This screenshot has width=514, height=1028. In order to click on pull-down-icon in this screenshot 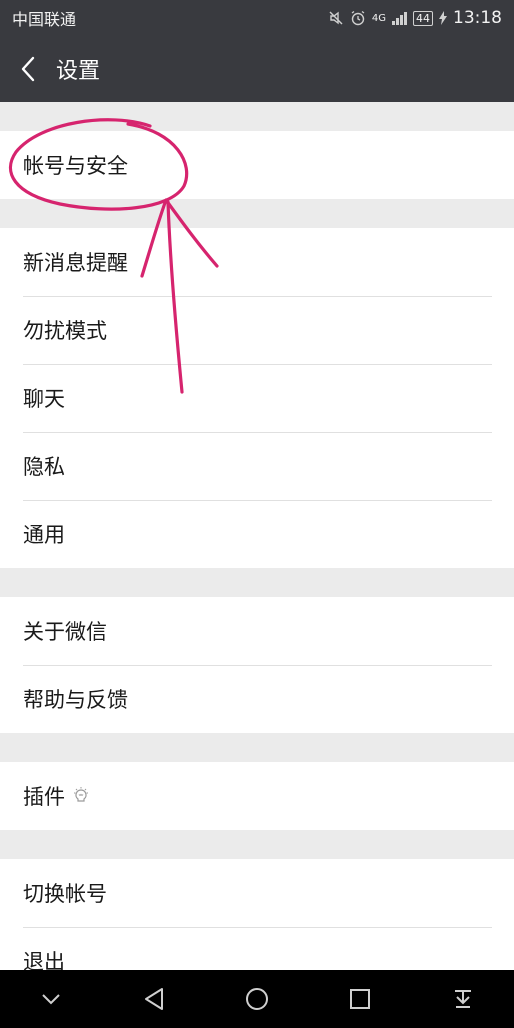, I will do `click(462, 999)`.